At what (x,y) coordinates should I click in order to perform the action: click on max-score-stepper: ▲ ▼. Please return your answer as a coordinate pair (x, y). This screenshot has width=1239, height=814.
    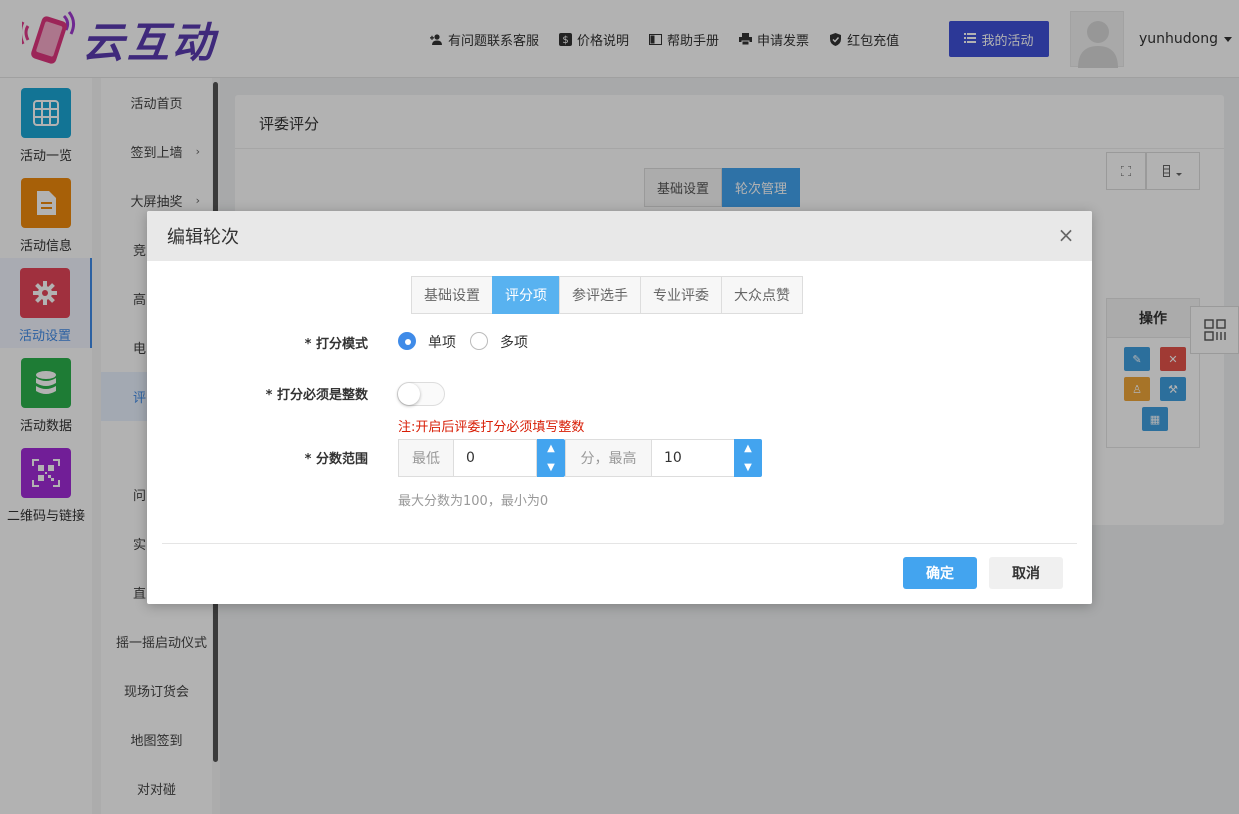
    Looking at the image, I should click on (748, 458).